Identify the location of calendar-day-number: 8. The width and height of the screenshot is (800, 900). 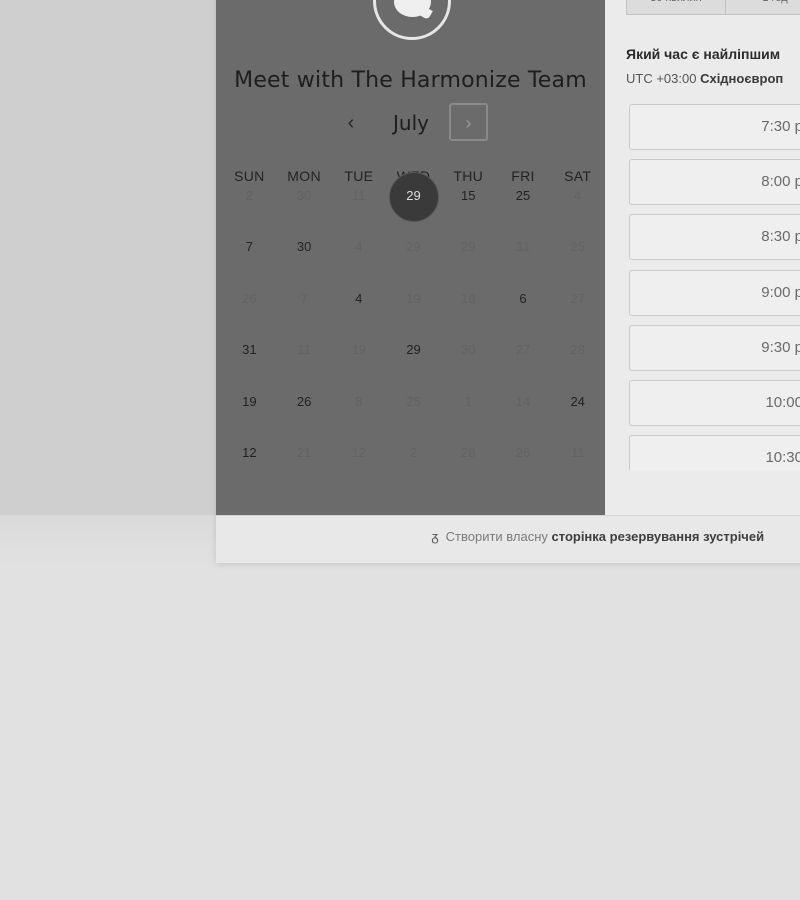
(359, 401).